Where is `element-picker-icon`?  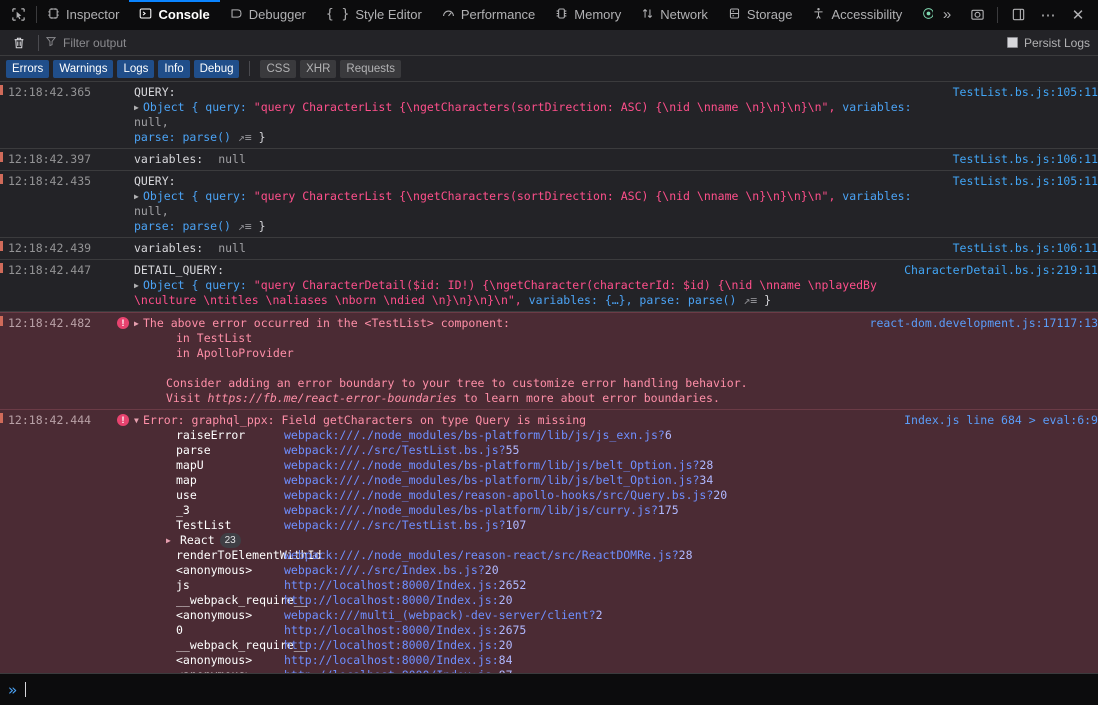 element-picker-icon is located at coordinates (18, 14).